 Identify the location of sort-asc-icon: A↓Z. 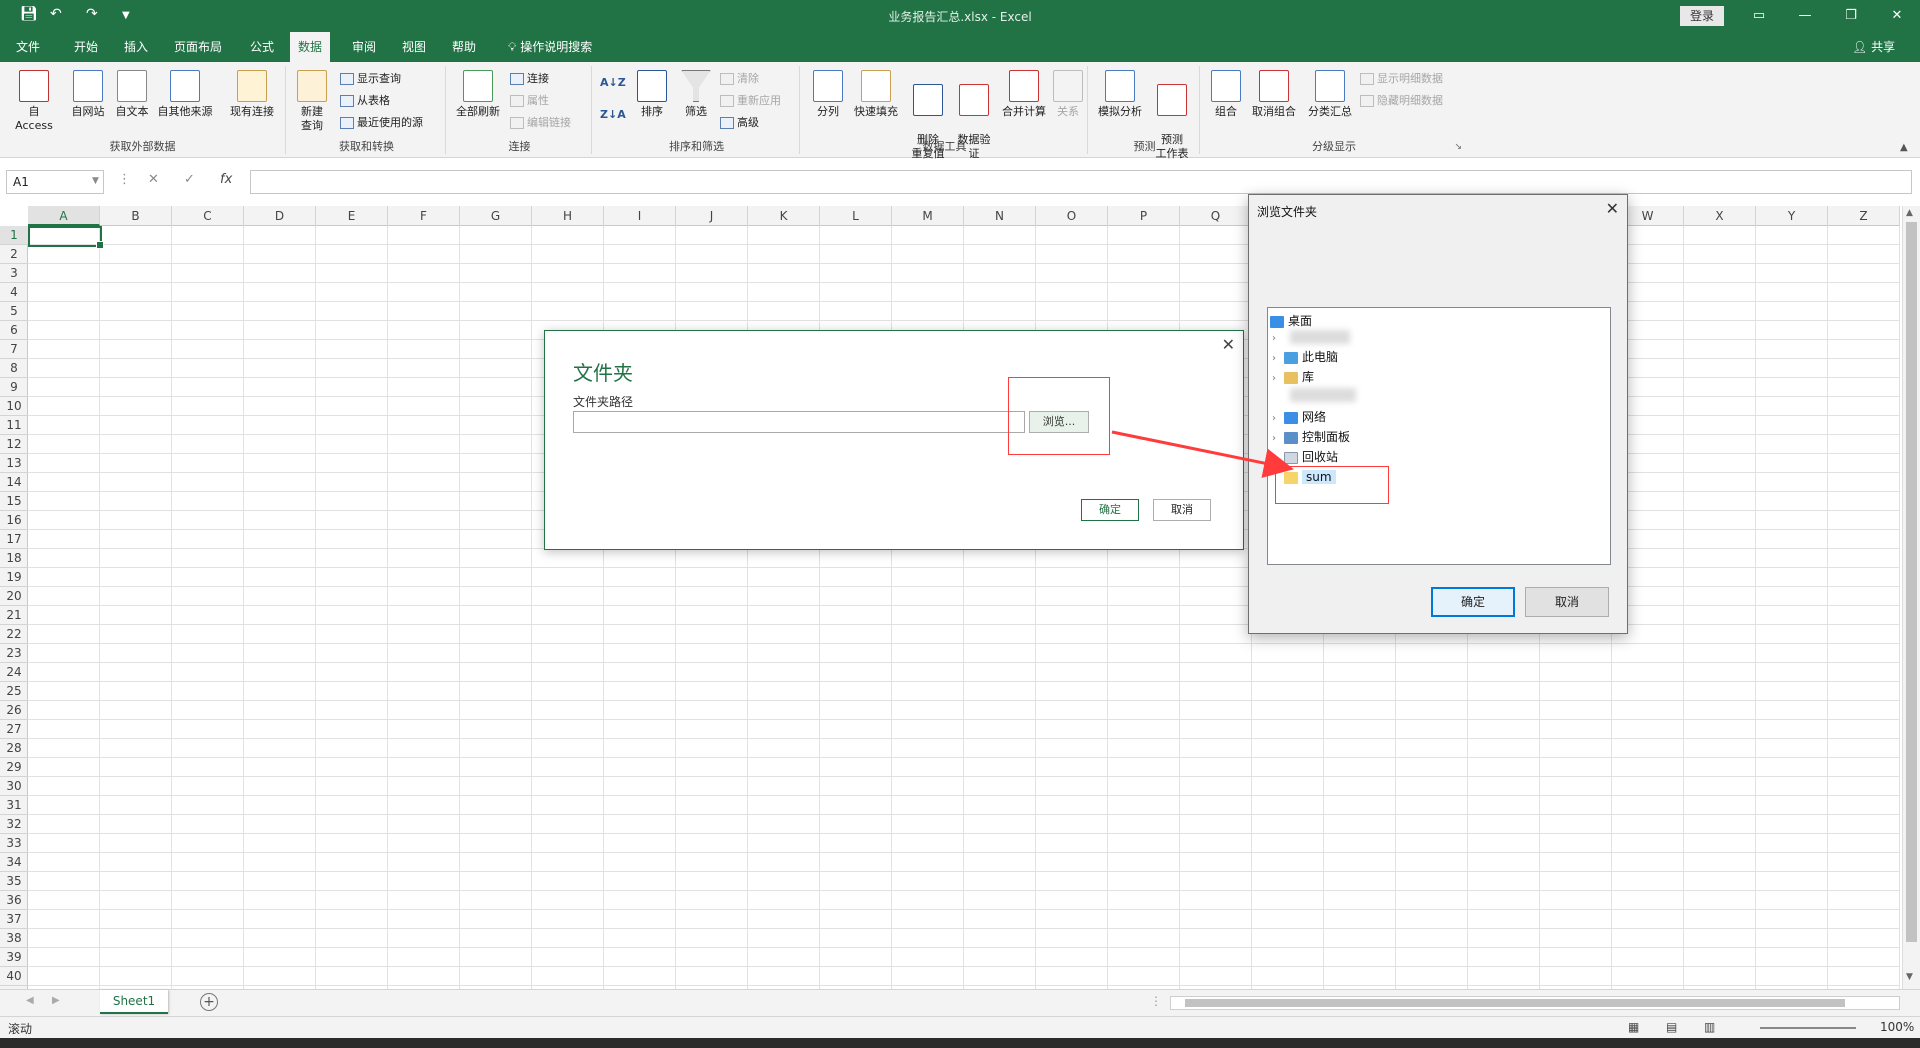
(613, 83).